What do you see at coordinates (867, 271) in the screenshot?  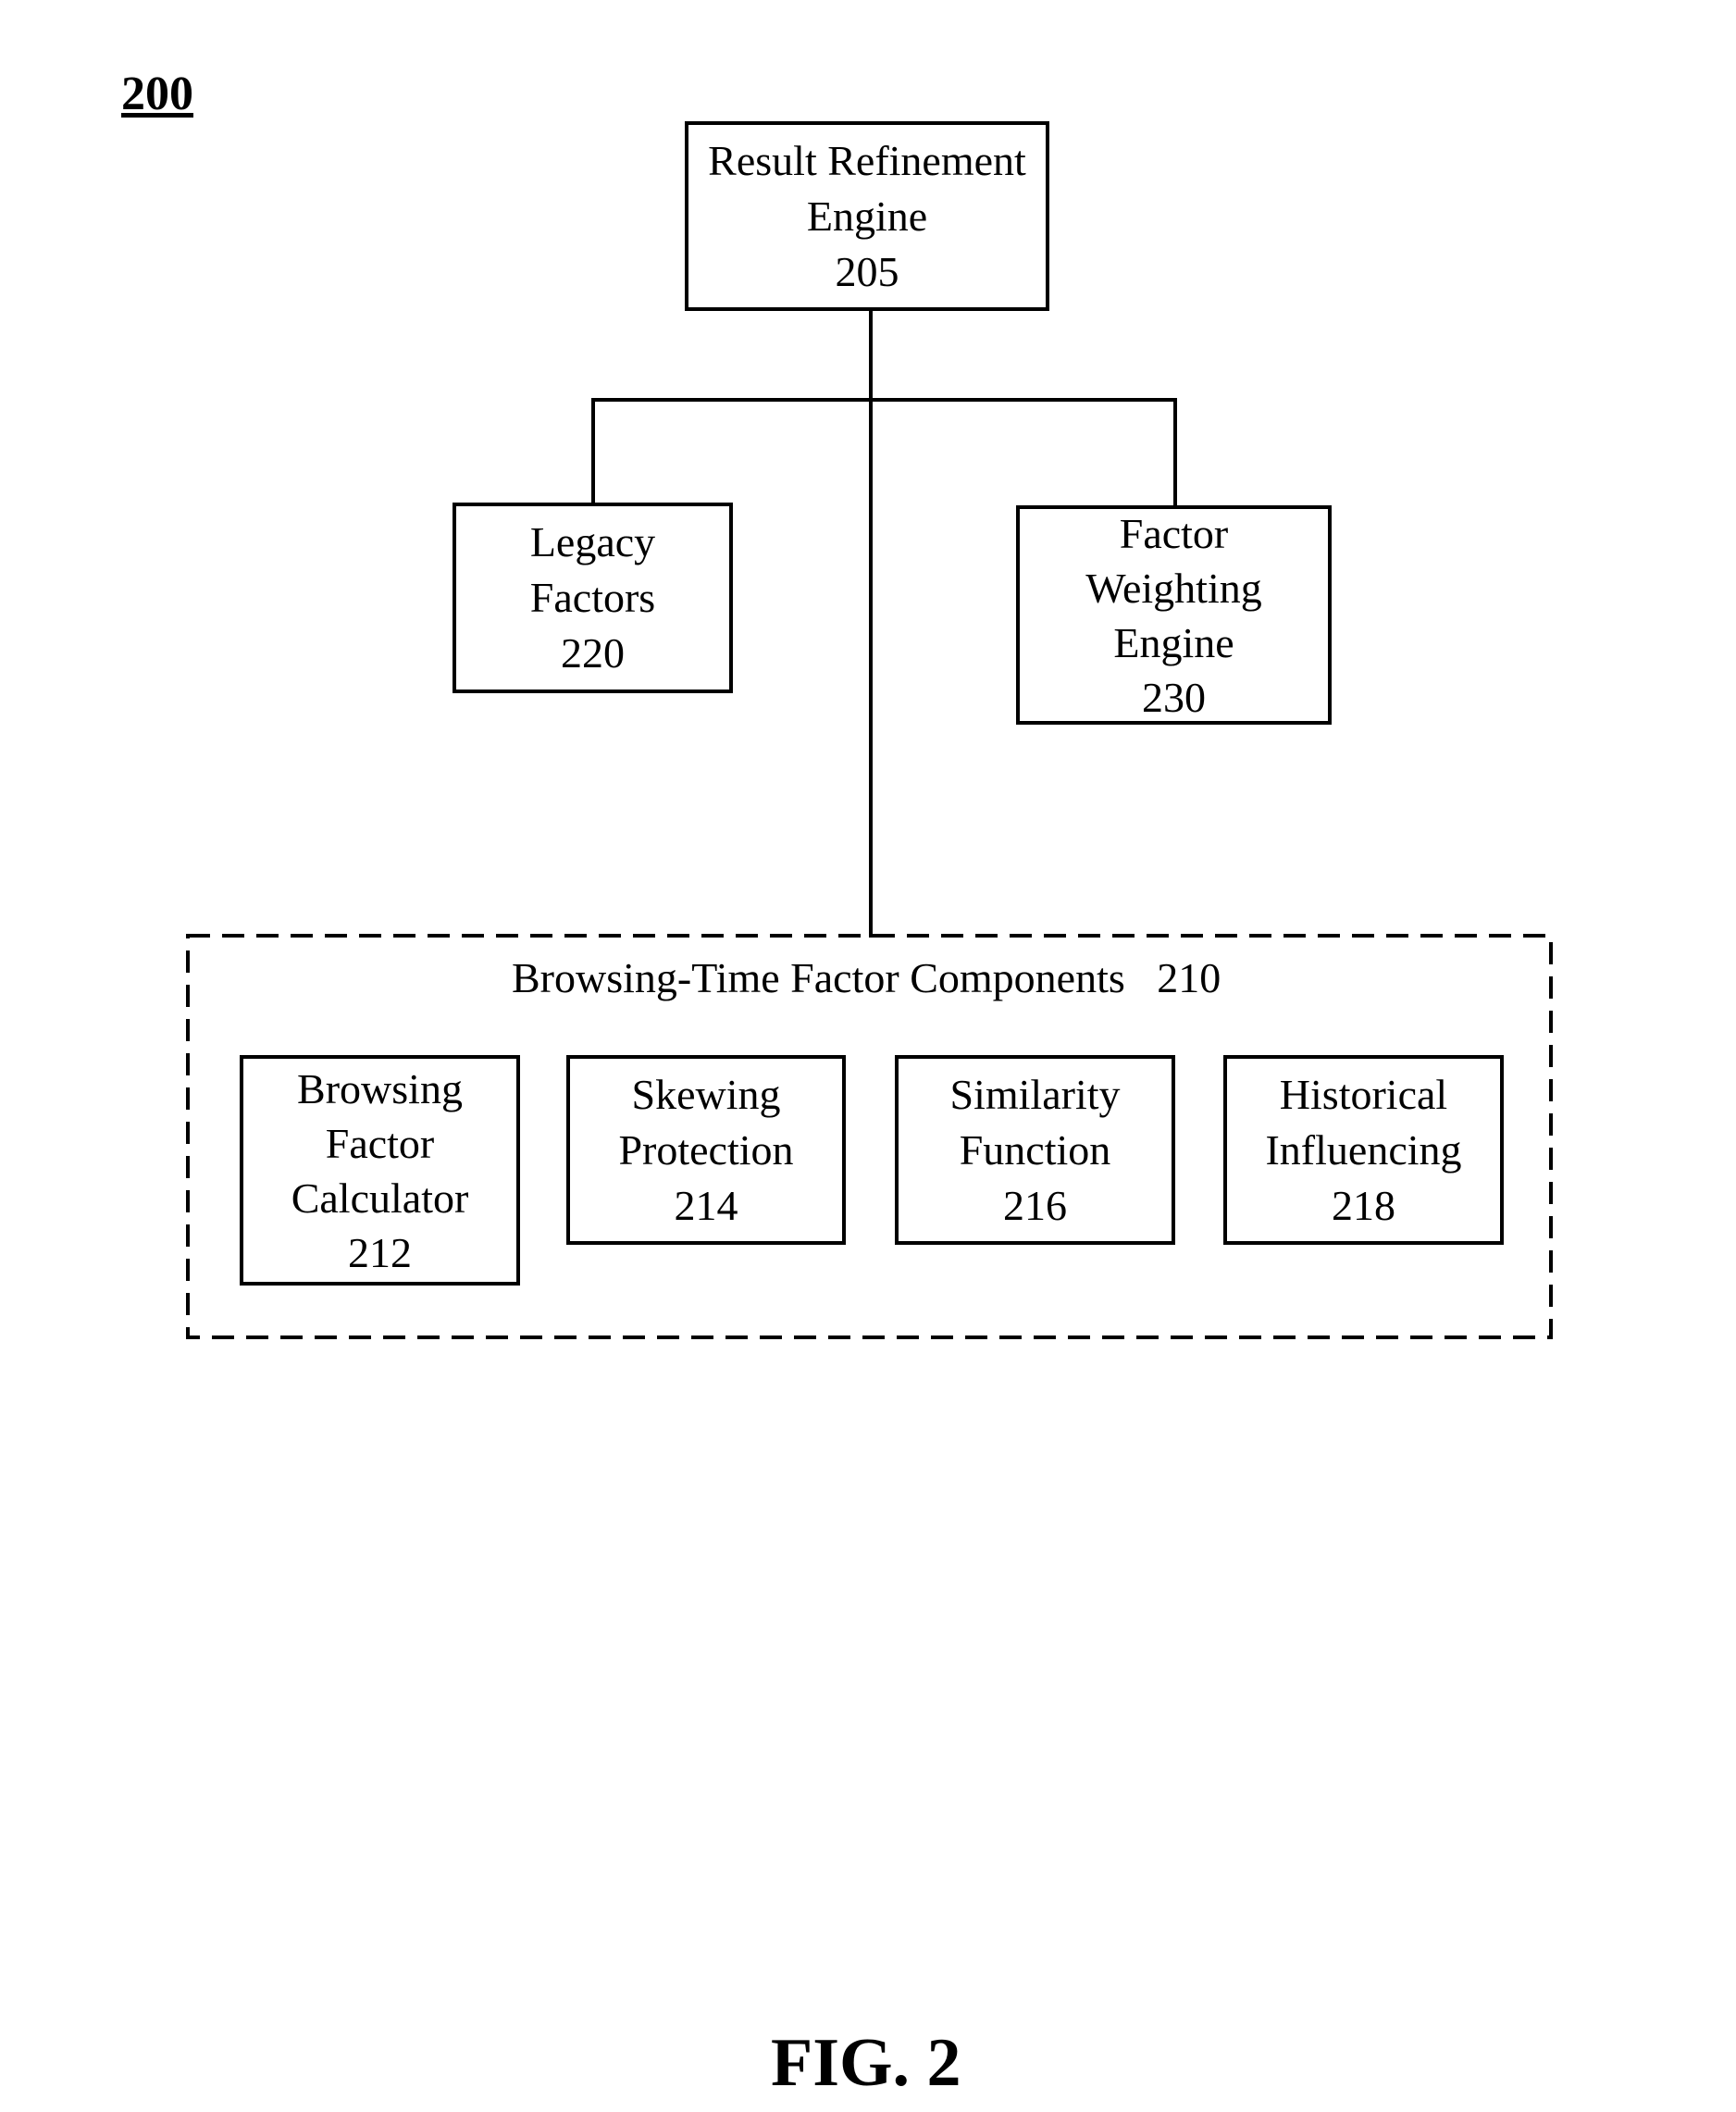 I see `node-number: 205` at bounding box center [867, 271].